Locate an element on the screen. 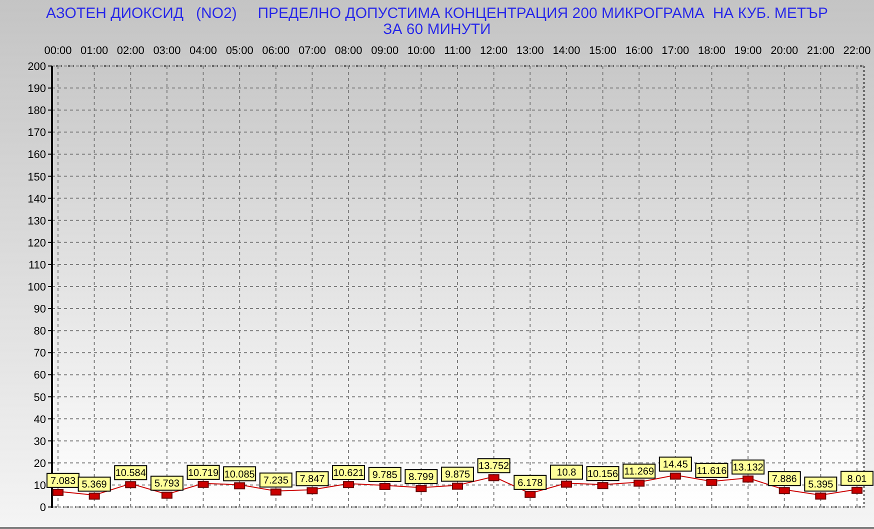 This screenshot has width=874, height=529. x-tick-label: 04:00 is located at coordinates (204, 51).